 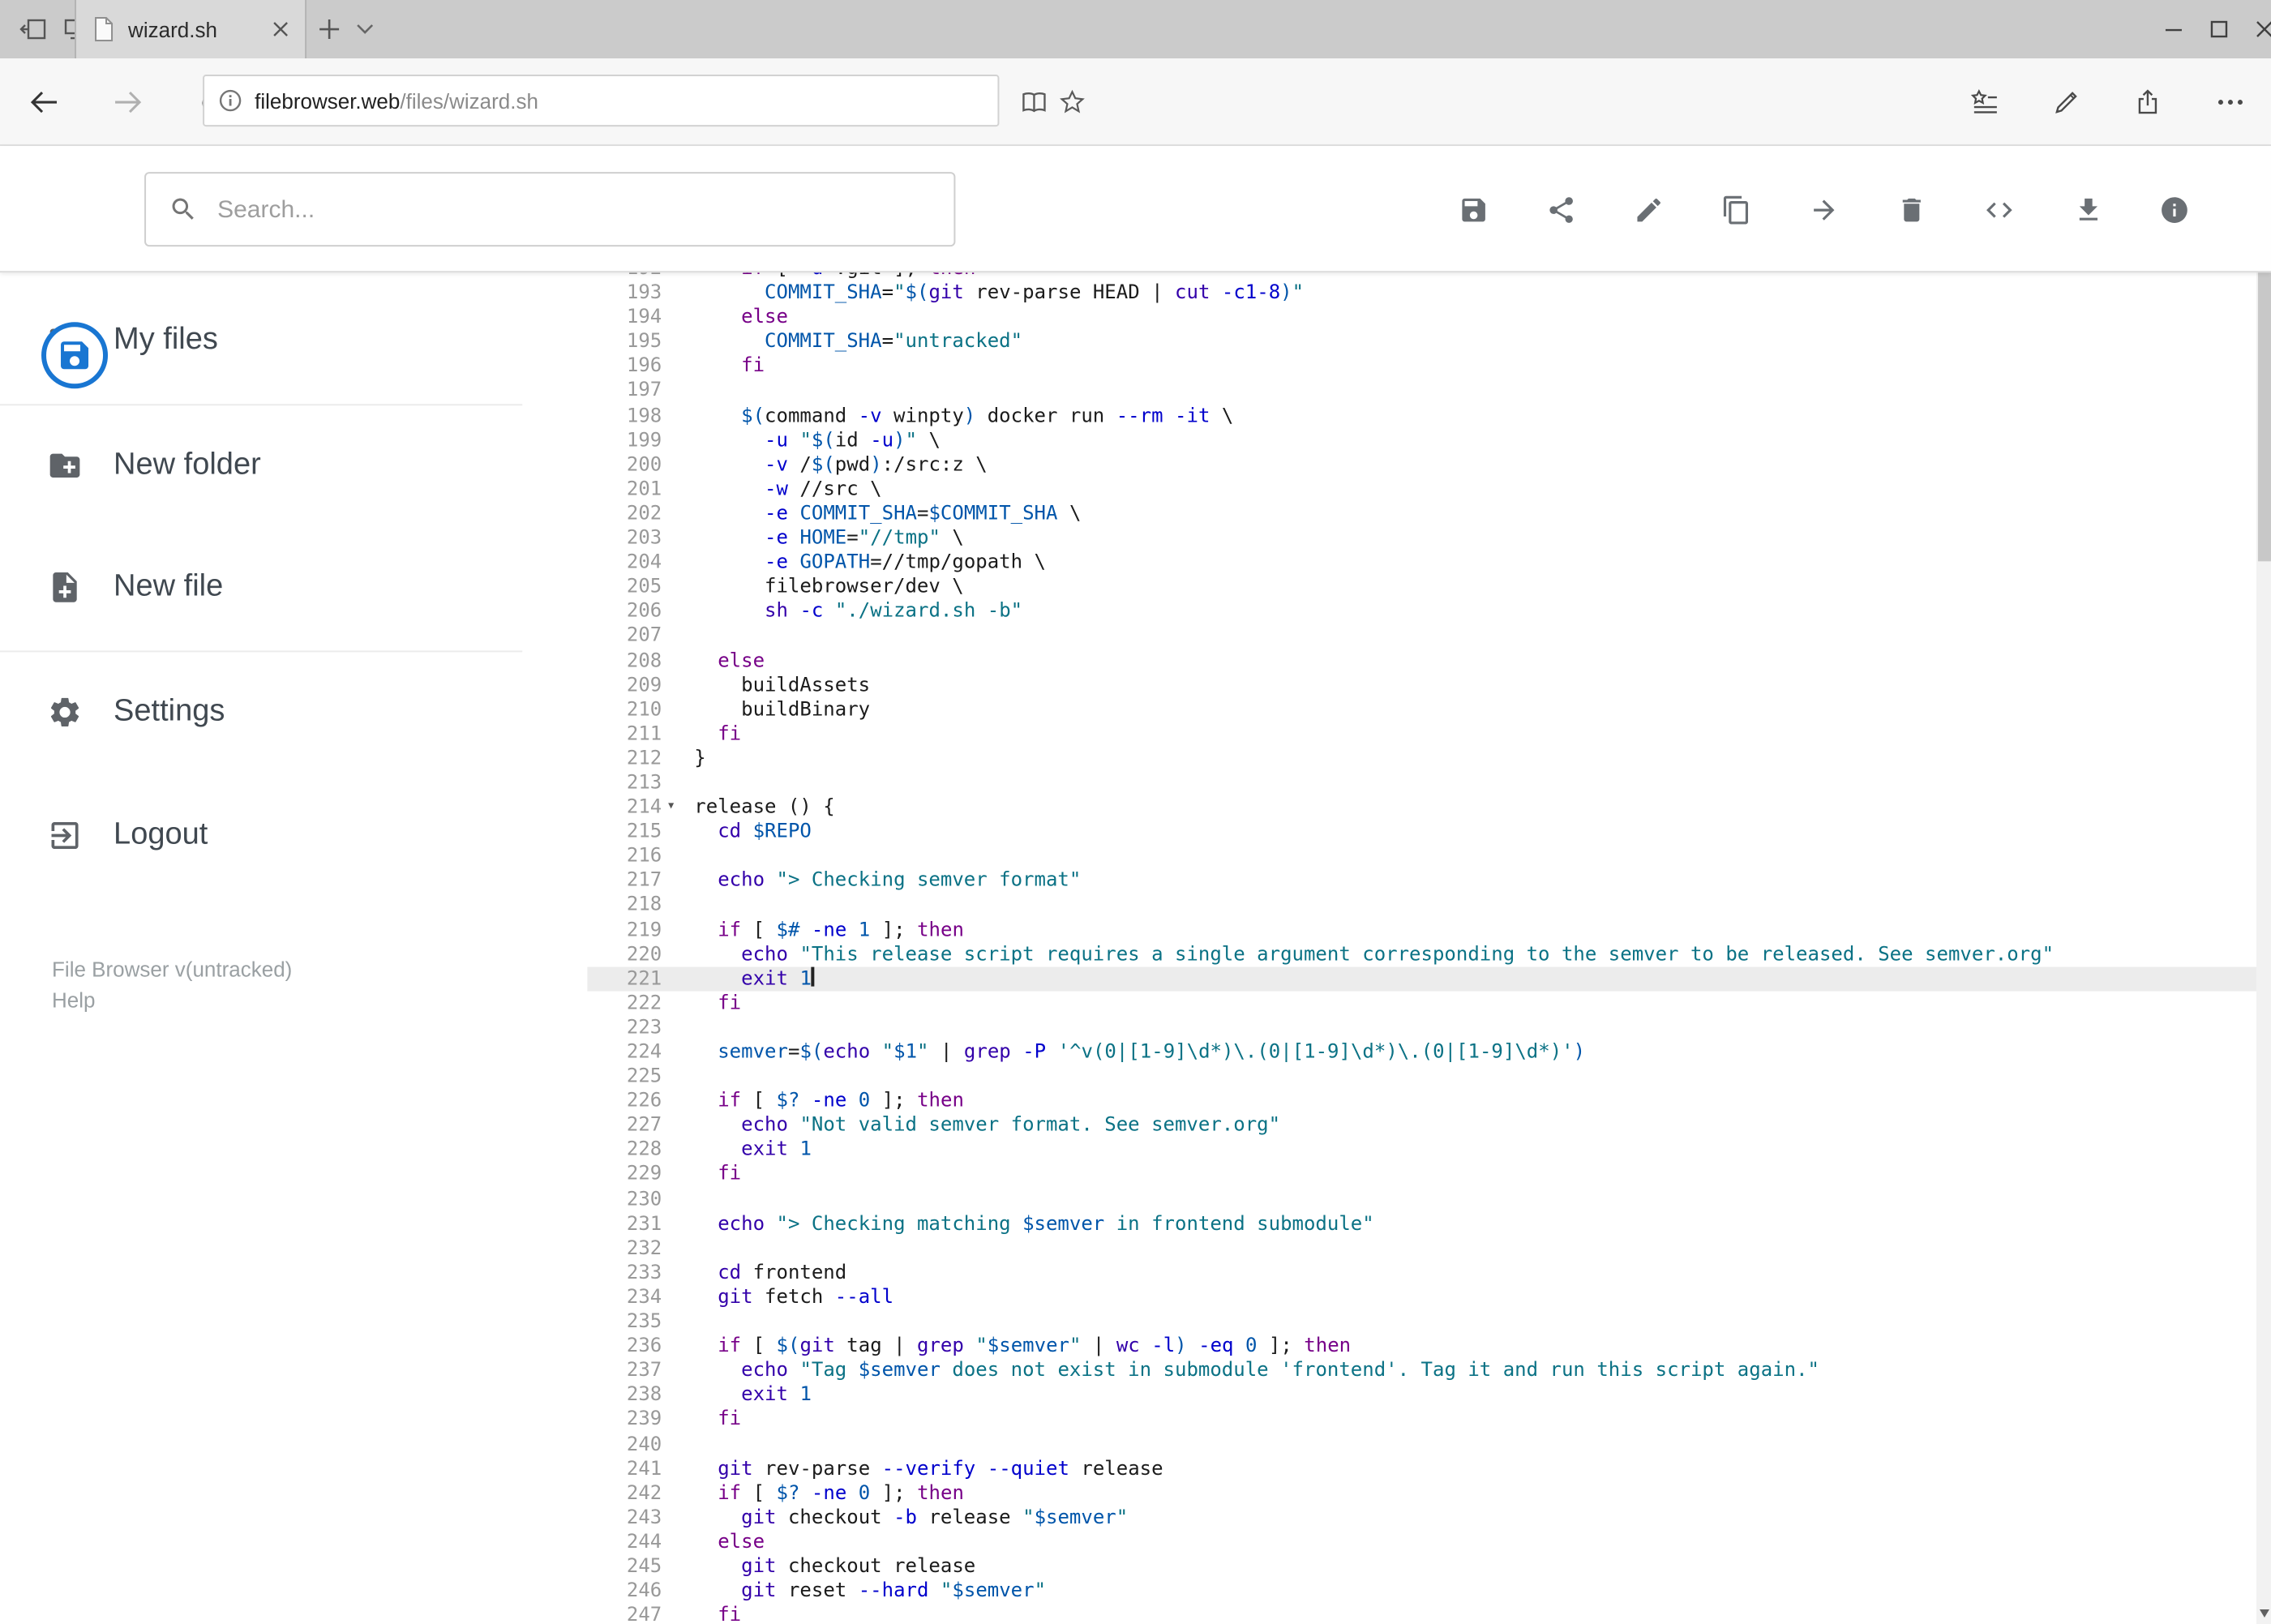 What do you see at coordinates (396, 101) in the screenshot?
I see `url-text: filebrowser.web/files/wizard.sh` at bounding box center [396, 101].